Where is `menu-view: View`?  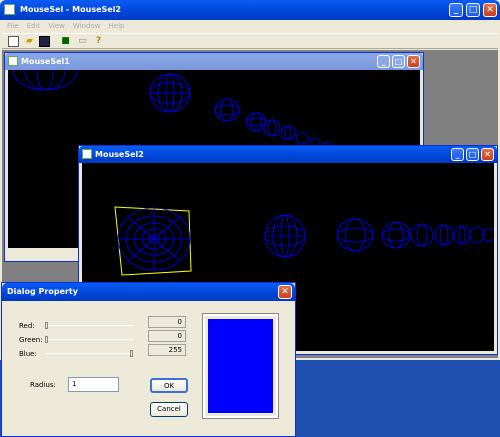 menu-view: View is located at coordinates (56, 26).